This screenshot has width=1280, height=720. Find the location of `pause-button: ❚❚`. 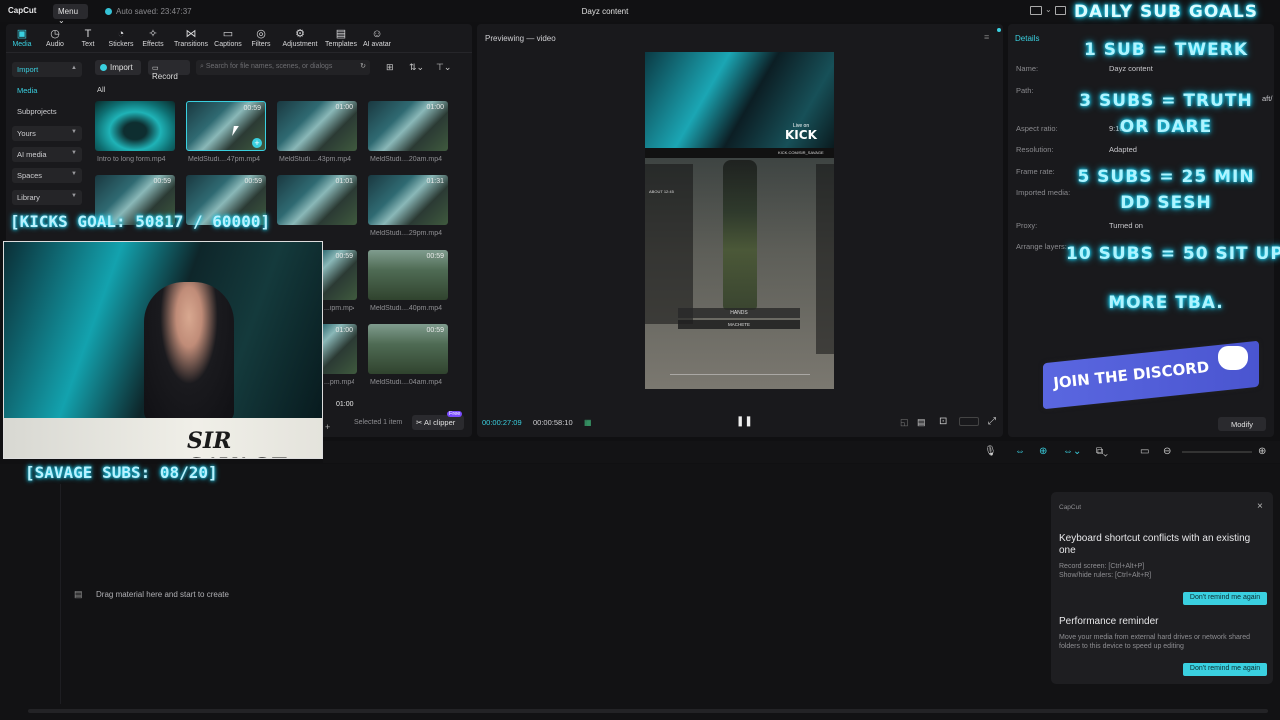

pause-button: ❚❚ is located at coordinates (744, 421).